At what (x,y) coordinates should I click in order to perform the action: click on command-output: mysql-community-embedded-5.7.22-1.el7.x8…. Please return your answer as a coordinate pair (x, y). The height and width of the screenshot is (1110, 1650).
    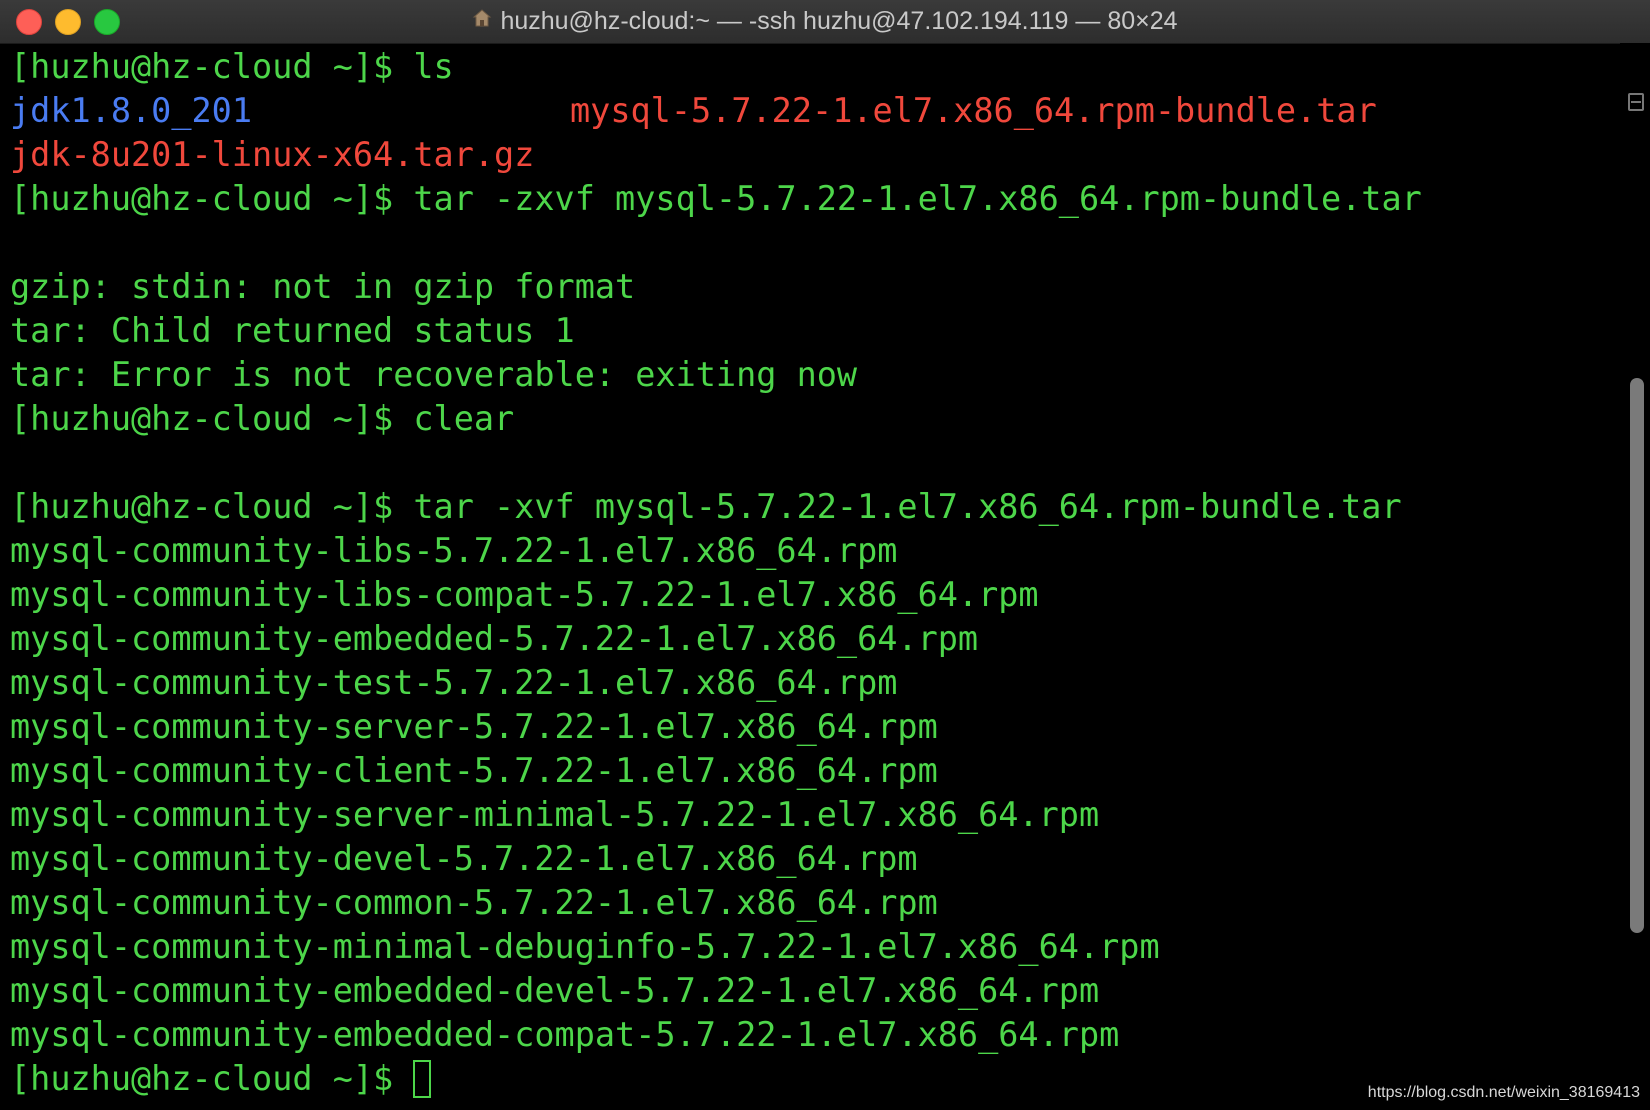
    Looking at the image, I should click on (494, 638).